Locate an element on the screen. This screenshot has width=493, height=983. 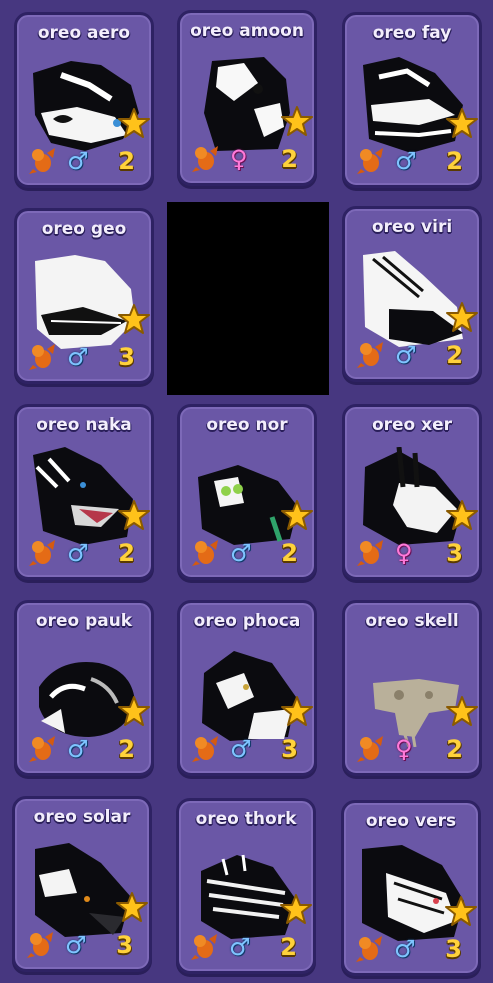
pet-card-oreo-nor: oreo nor ♂ 2 is located at coordinates (247, 492).